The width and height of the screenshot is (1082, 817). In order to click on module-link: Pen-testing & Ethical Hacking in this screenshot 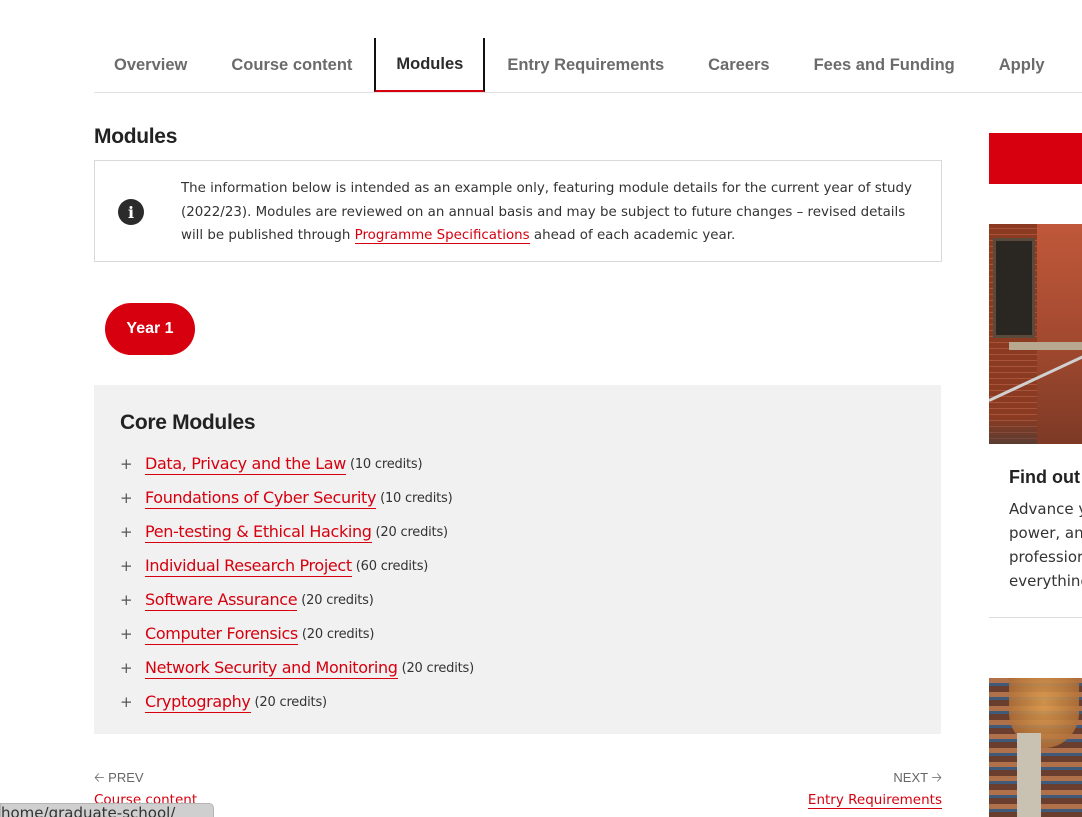, I will do `click(258, 532)`.